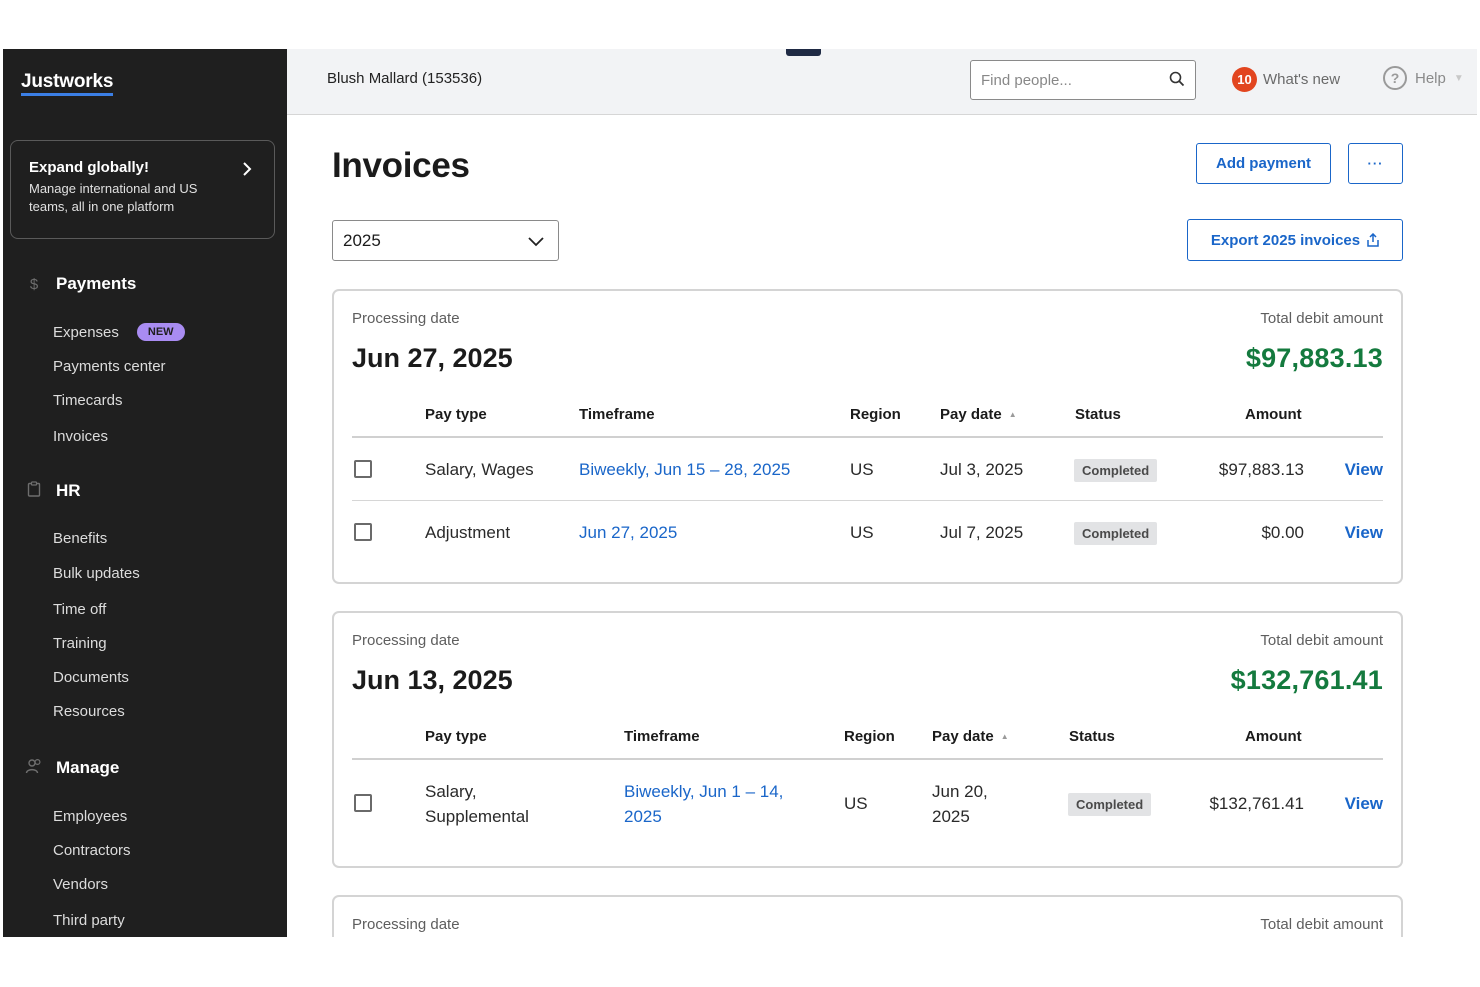 This screenshot has width=1480, height=987. What do you see at coordinates (247, 171) in the screenshot?
I see `chevron-right-icon` at bounding box center [247, 171].